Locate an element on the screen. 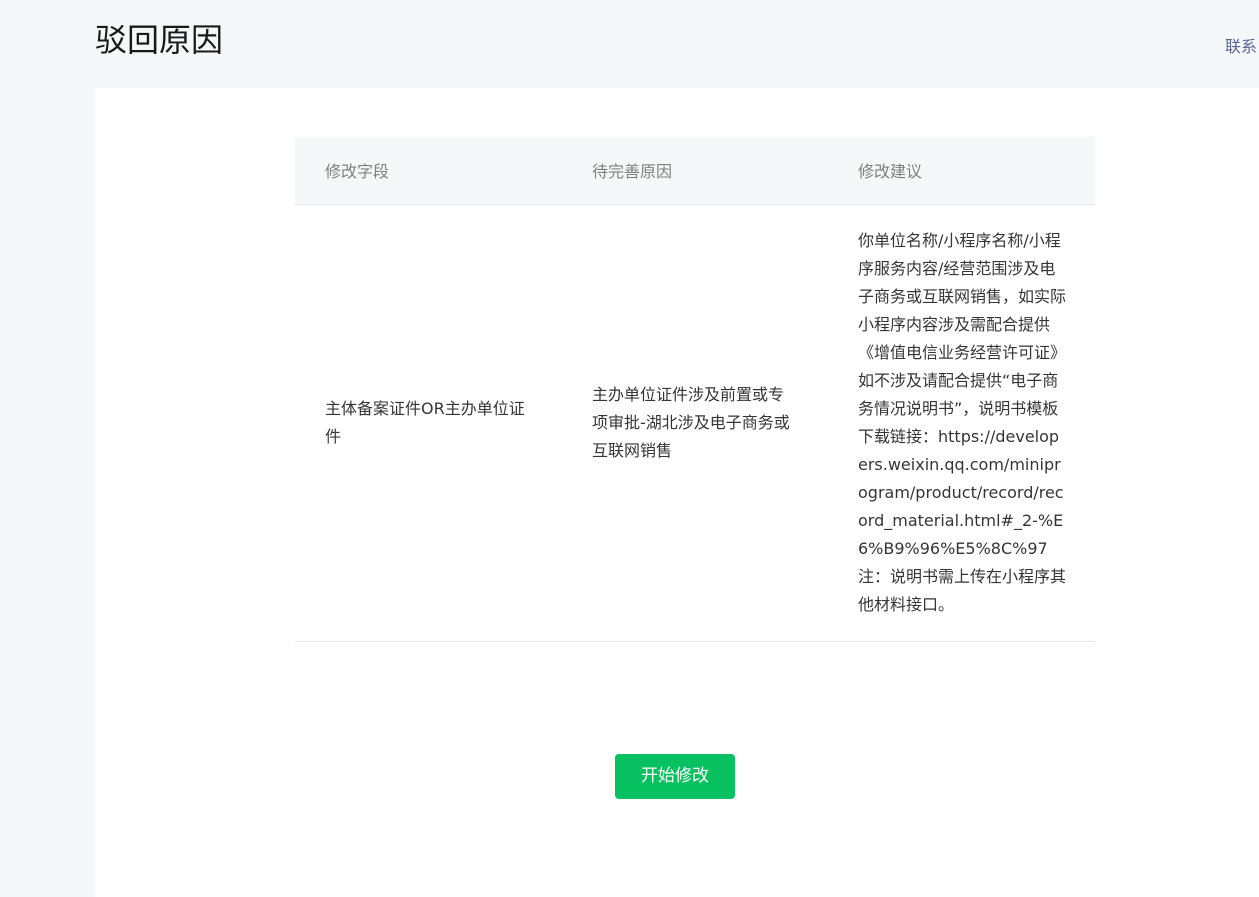 This screenshot has height=897, width=1259. header-reason: 待完善原因 is located at coordinates (695, 171).